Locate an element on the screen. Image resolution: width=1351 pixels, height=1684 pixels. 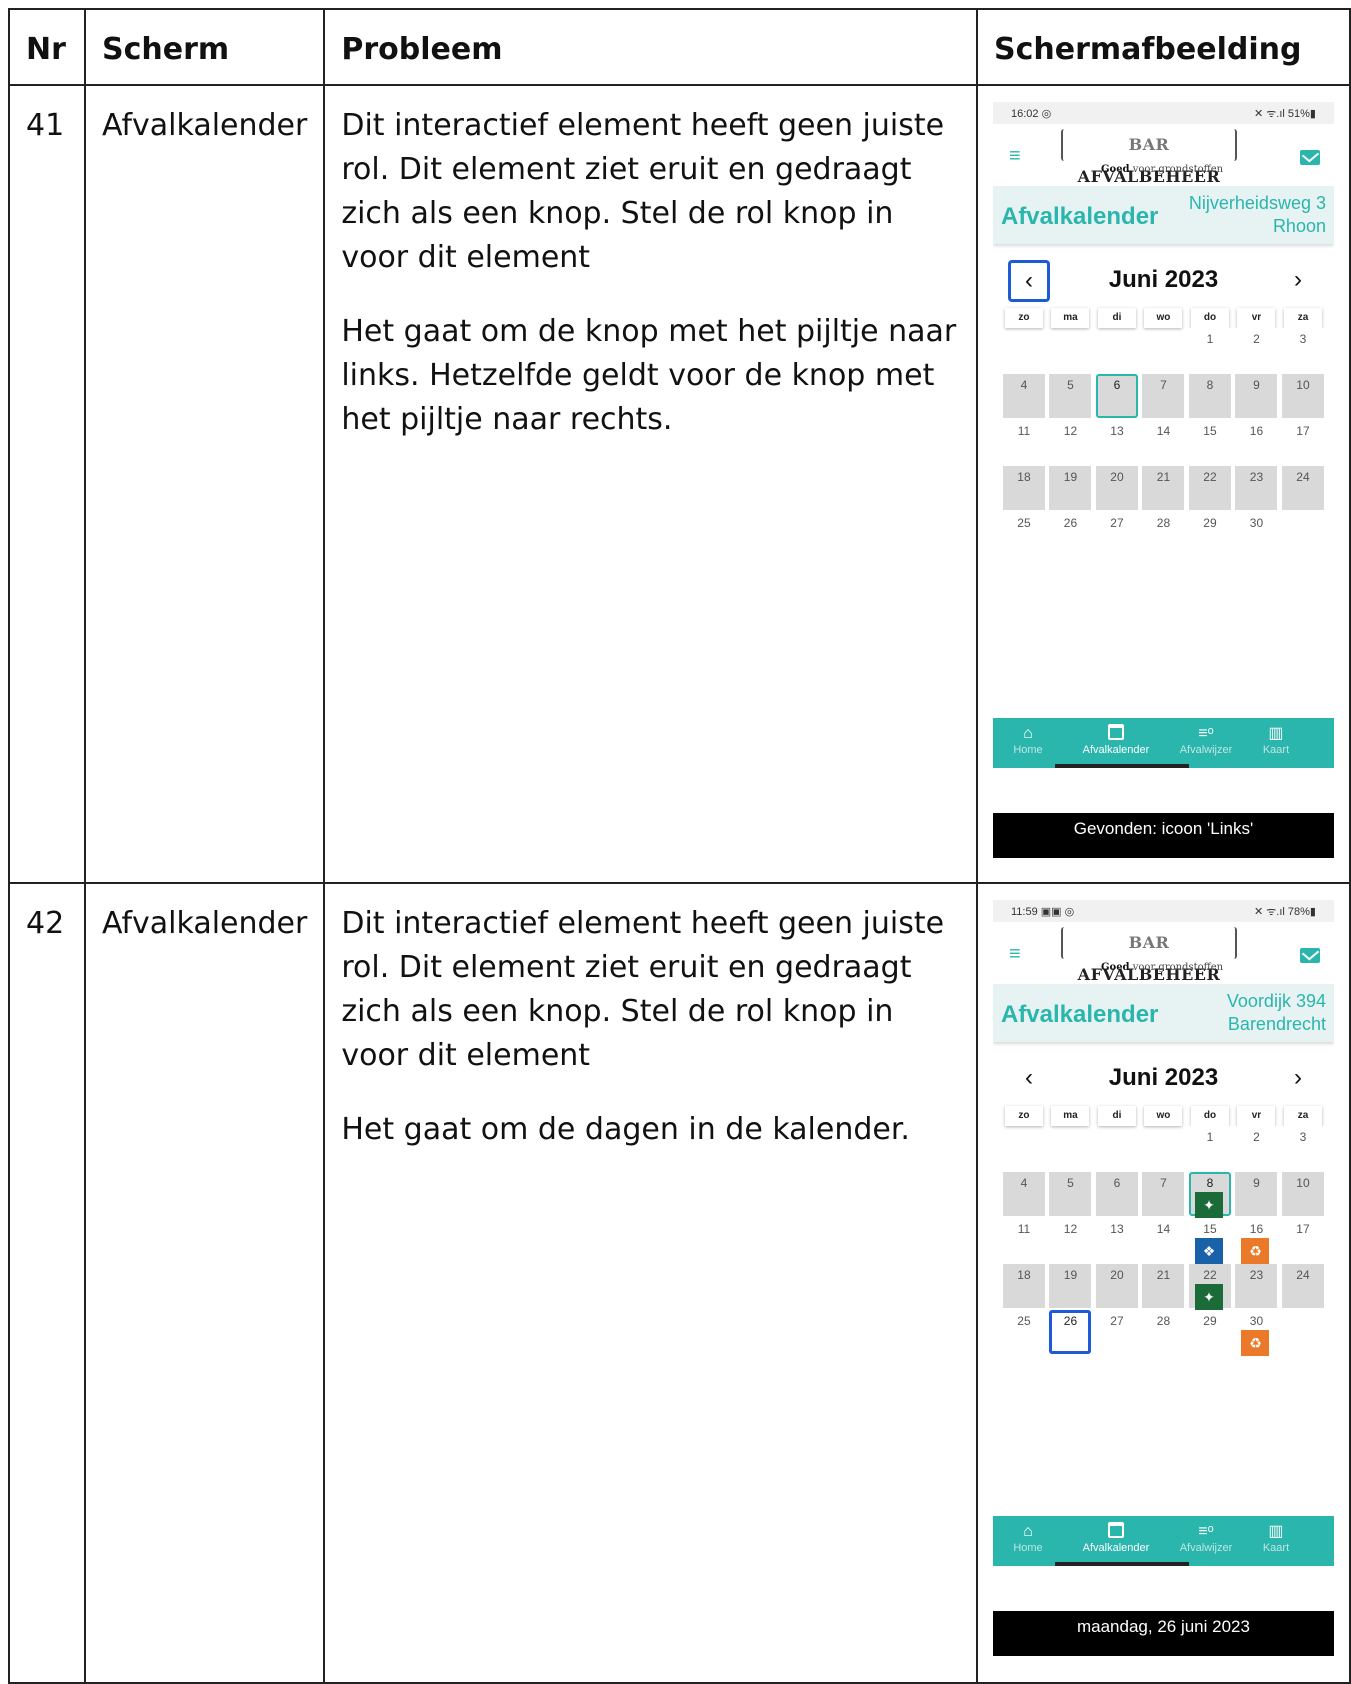
map-icon: ▥ is located at coordinates (1276, 1531).